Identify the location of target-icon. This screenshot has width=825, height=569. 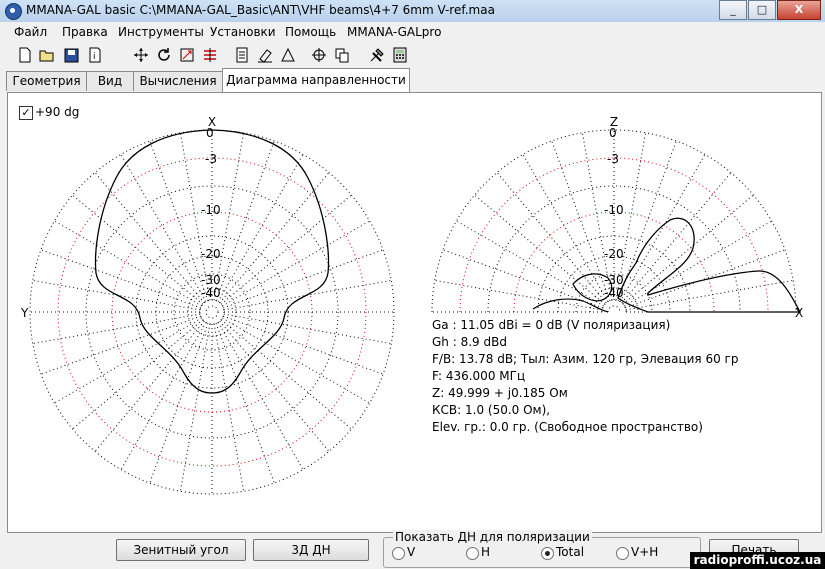
(319, 55).